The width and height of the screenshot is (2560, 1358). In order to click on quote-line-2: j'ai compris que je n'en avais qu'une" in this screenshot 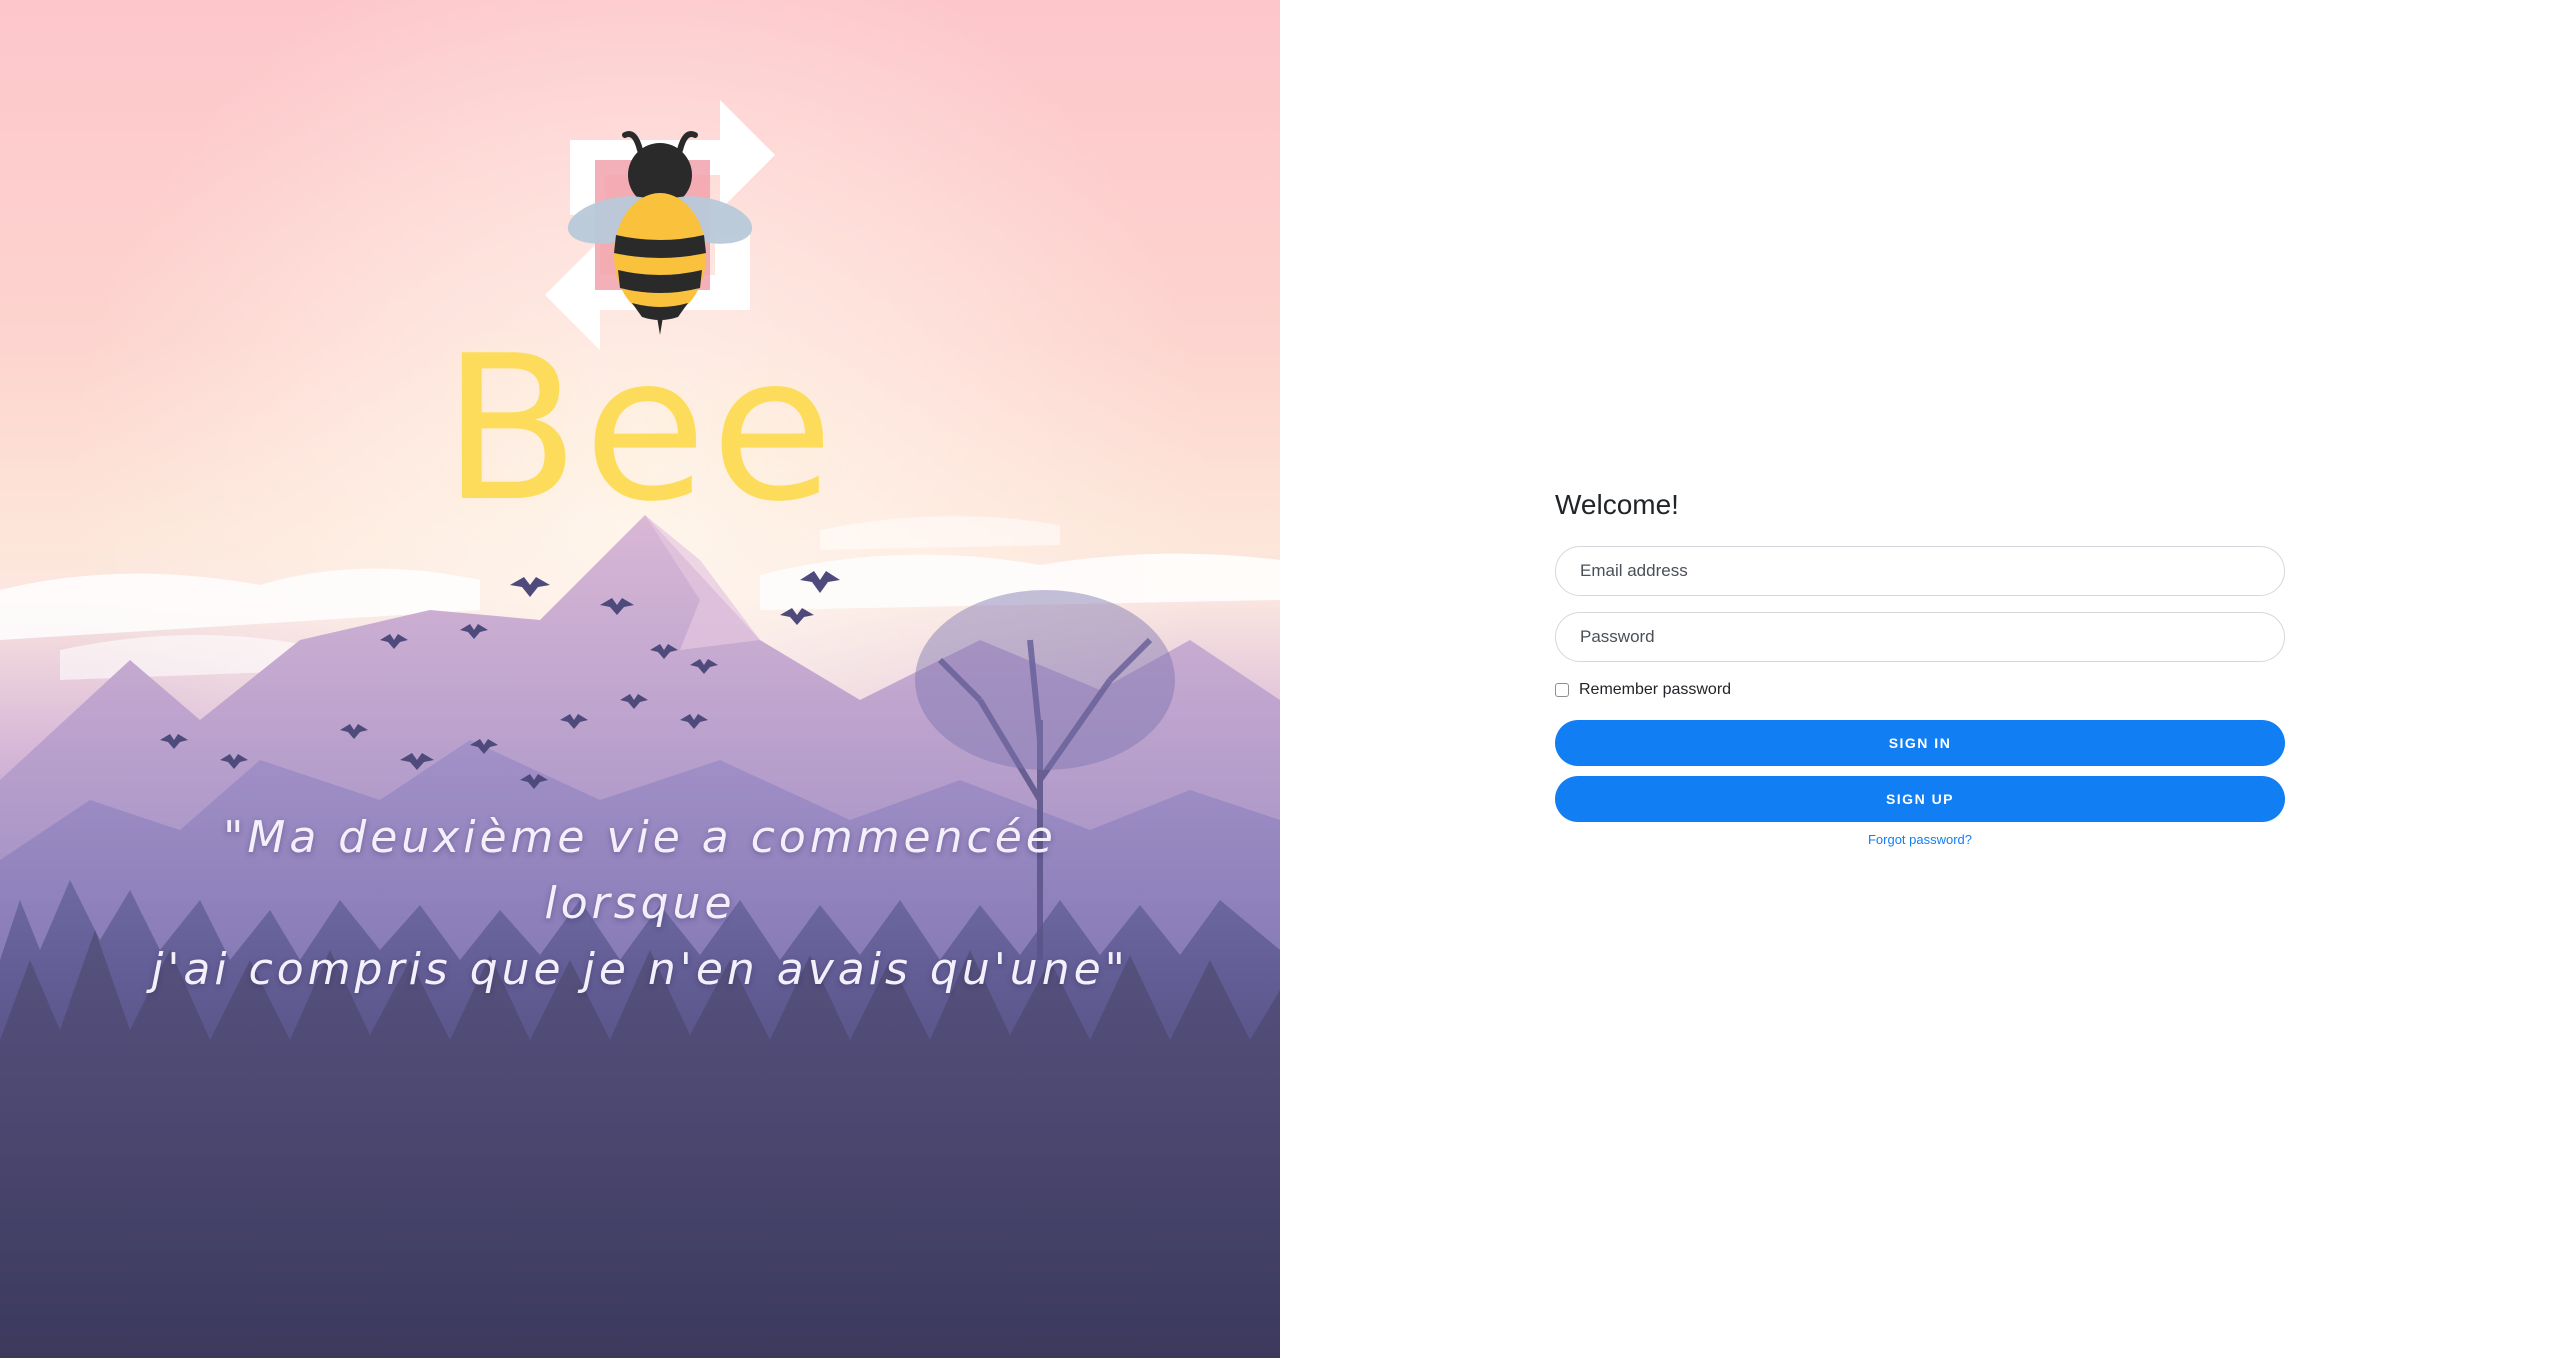, I will do `click(640, 969)`.